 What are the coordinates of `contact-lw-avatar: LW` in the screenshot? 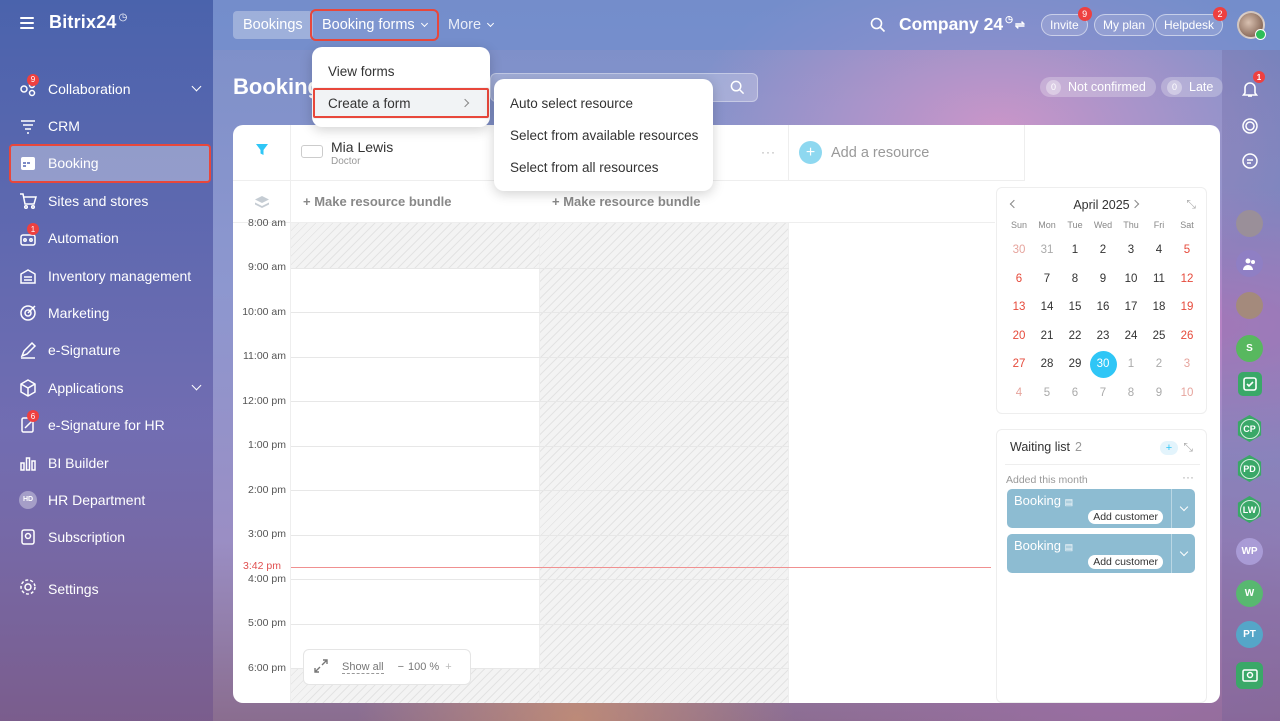 It's located at (1249, 509).